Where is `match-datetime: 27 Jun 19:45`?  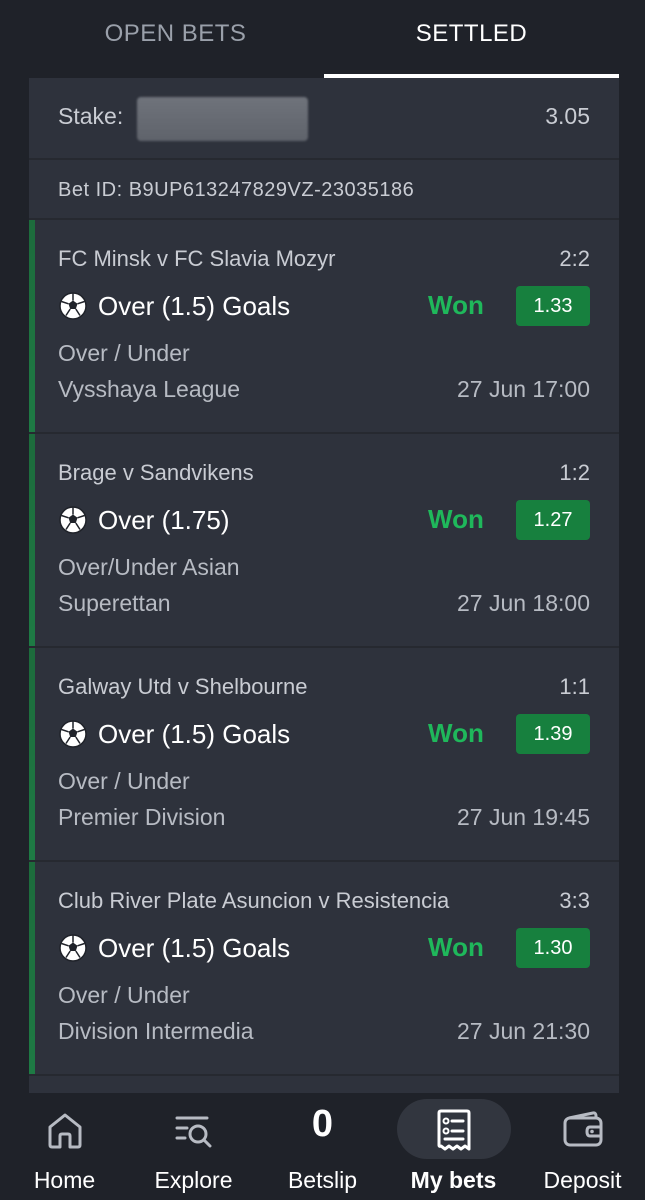 match-datetime: 27 Jun 19:45 is located at coordinates (523, 817).